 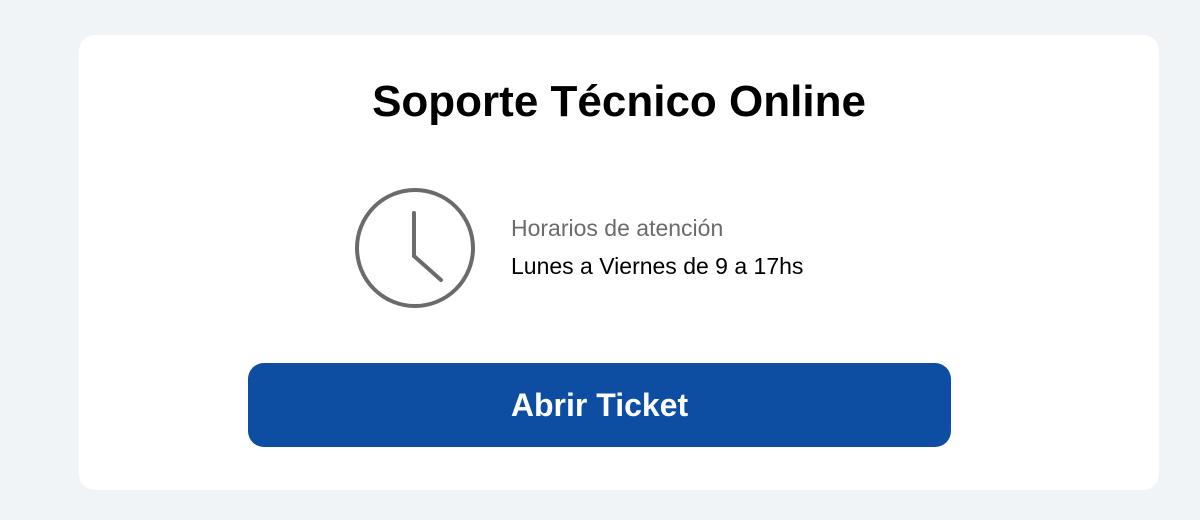 What do you see at coordinates (657, 265) in the screenshot?
I see `schedule-hours: Lunes a Viernes de 9 a 17hs` at bounding box center [657, 265].